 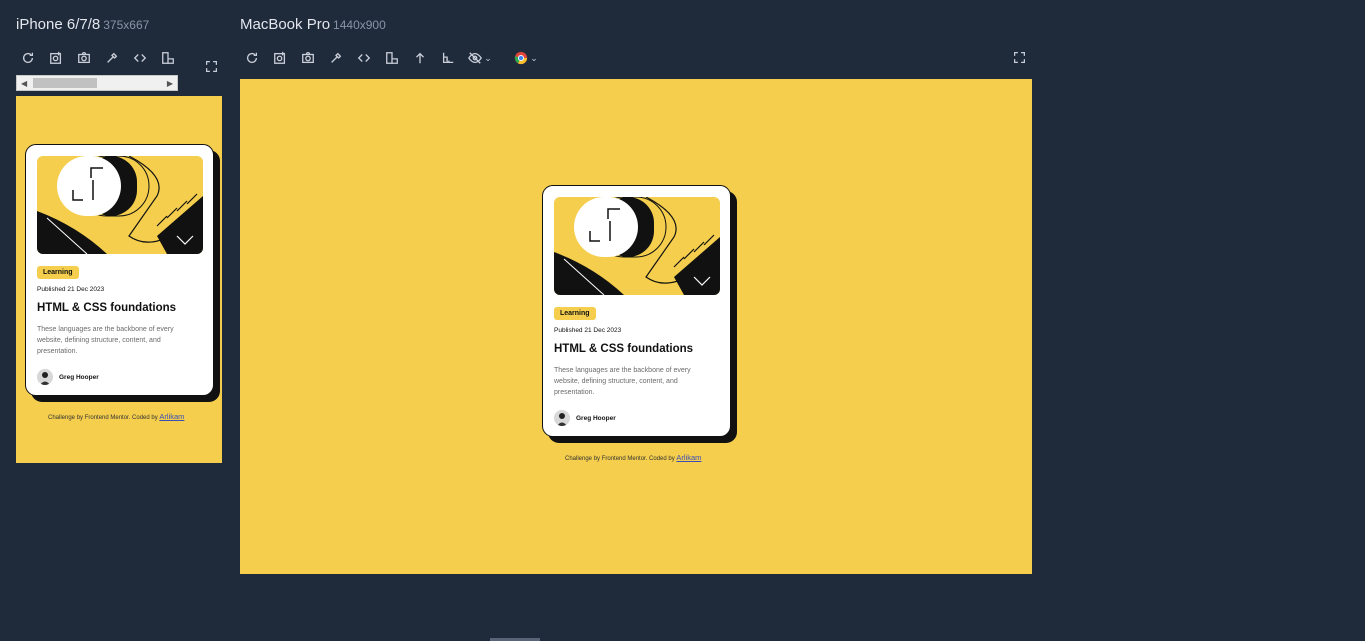 What do you see at coordinates (526, 58) in the screenshot?
I see `chrome-icon: ⌄` at bounding box center [526, 58].